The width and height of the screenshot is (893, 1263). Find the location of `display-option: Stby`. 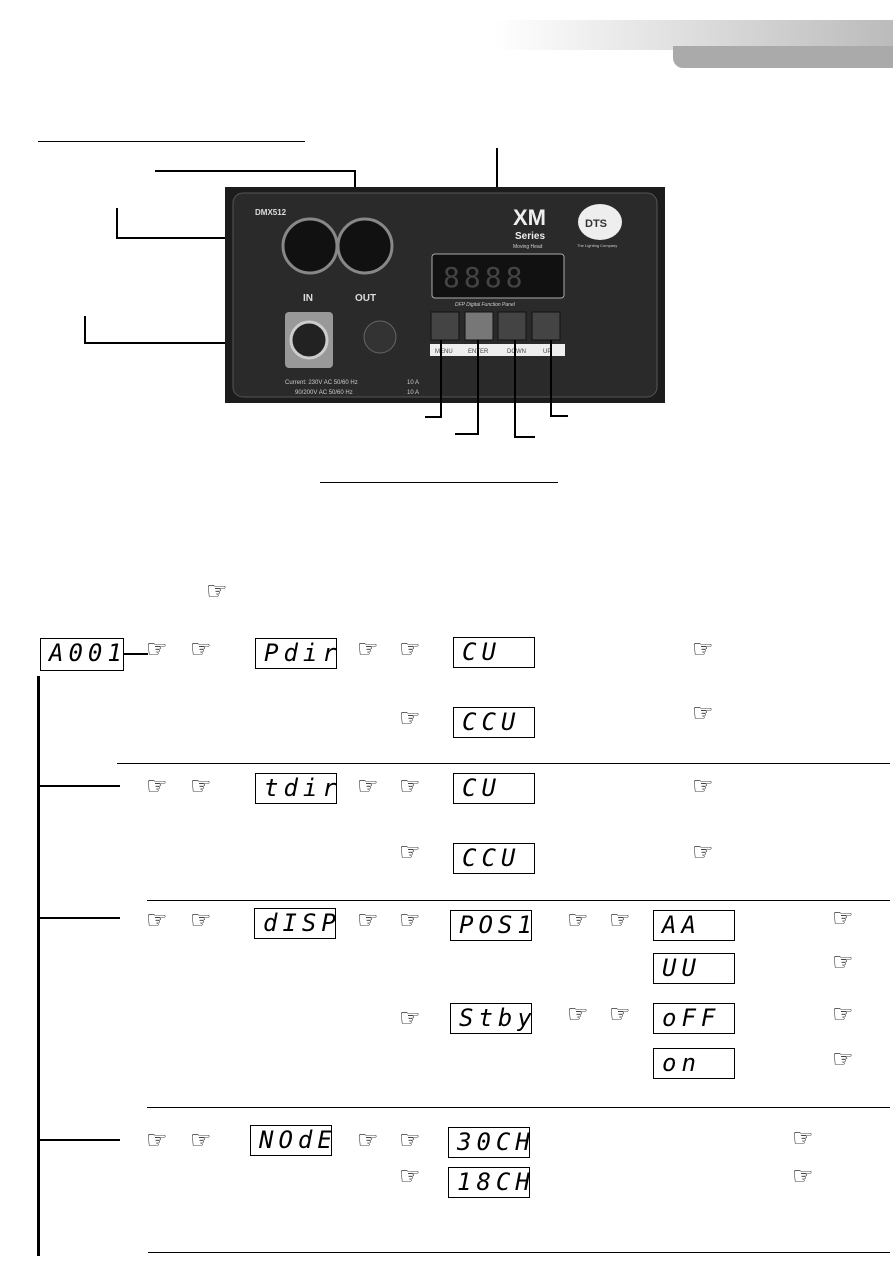

display-option: Stby is located at coordinates (491, 1018).